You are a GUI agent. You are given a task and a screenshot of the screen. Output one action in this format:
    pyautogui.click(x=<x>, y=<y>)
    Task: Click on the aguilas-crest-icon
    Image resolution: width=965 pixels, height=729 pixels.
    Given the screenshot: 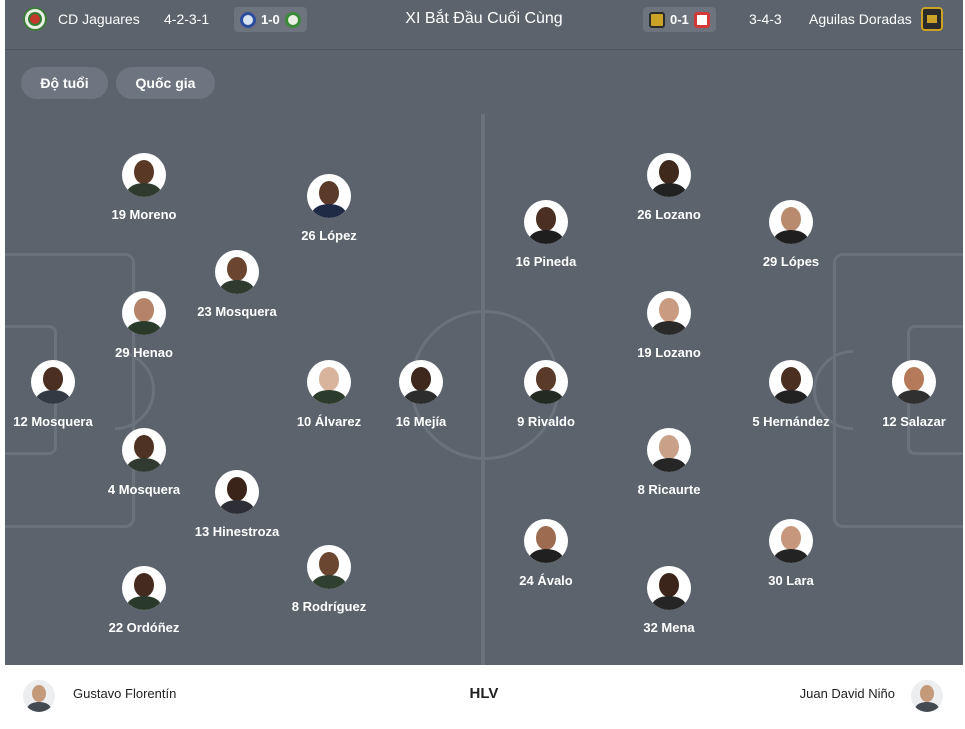 What is the action you would take?
    pyautogui.click(x=657, y=19)
    